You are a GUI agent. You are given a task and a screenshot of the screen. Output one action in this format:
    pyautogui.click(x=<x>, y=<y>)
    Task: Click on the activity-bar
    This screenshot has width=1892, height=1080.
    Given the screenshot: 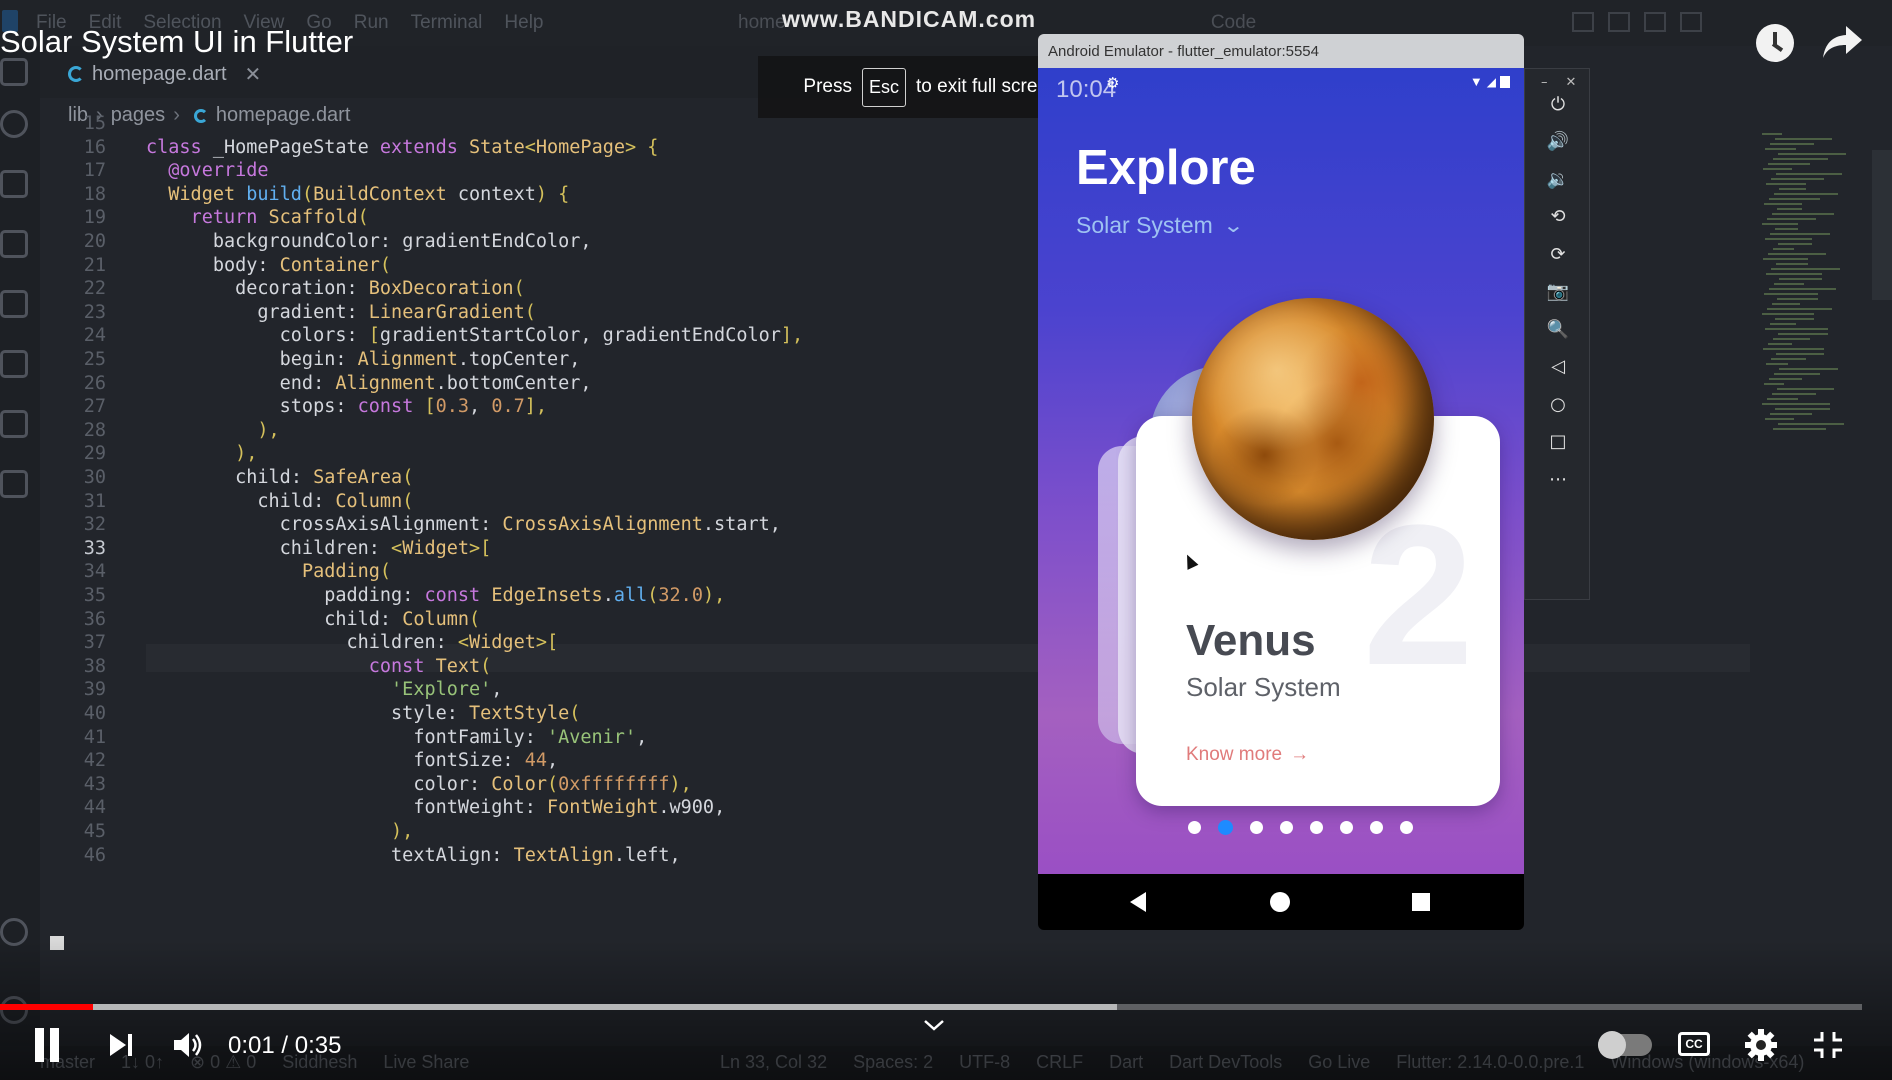 What is the action you would take?
    pyautogui.click(x=20, y=546)
    